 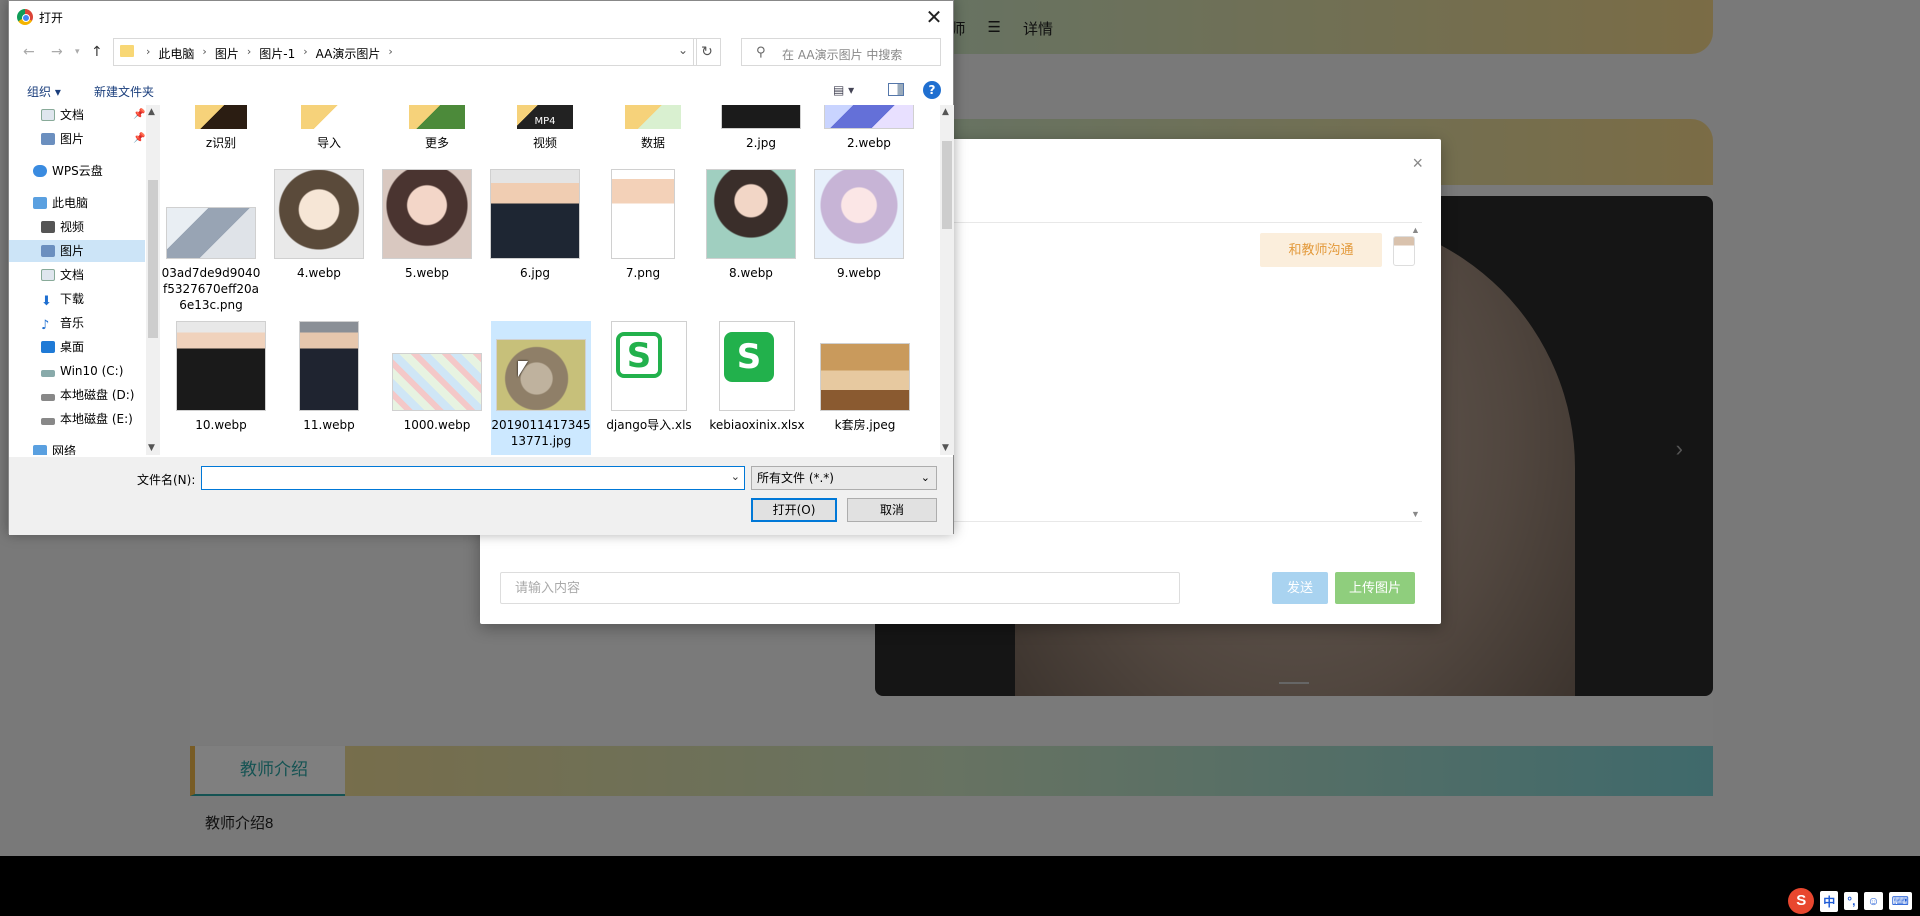 What do you see at coordinates (221, 128) in the screenshot?
I see `list-item: z识别` at bounding box center [221, 128].